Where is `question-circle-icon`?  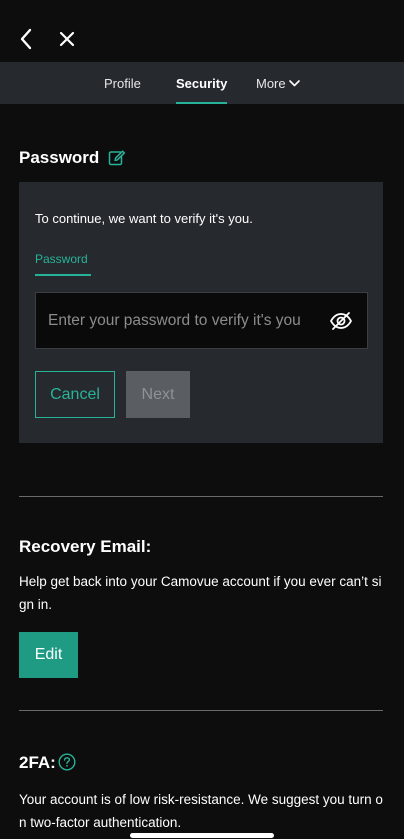
question-circle-icon is located at coordinates (67, 762).